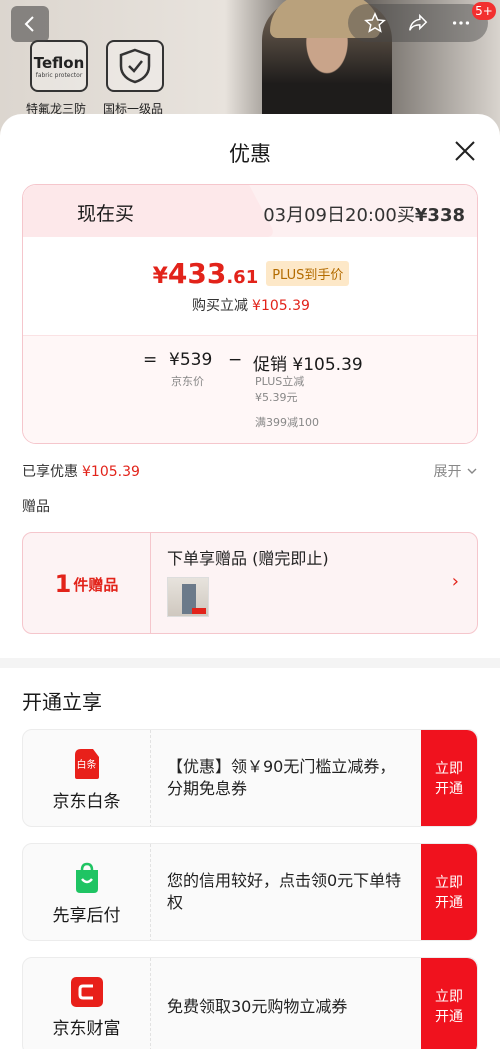 The image size is (500, 1049). What do you see at coordinates (439, 215) in the screenshot?
I see `tab-buy-later-price: ¥338` at bounding box center [439, 215].